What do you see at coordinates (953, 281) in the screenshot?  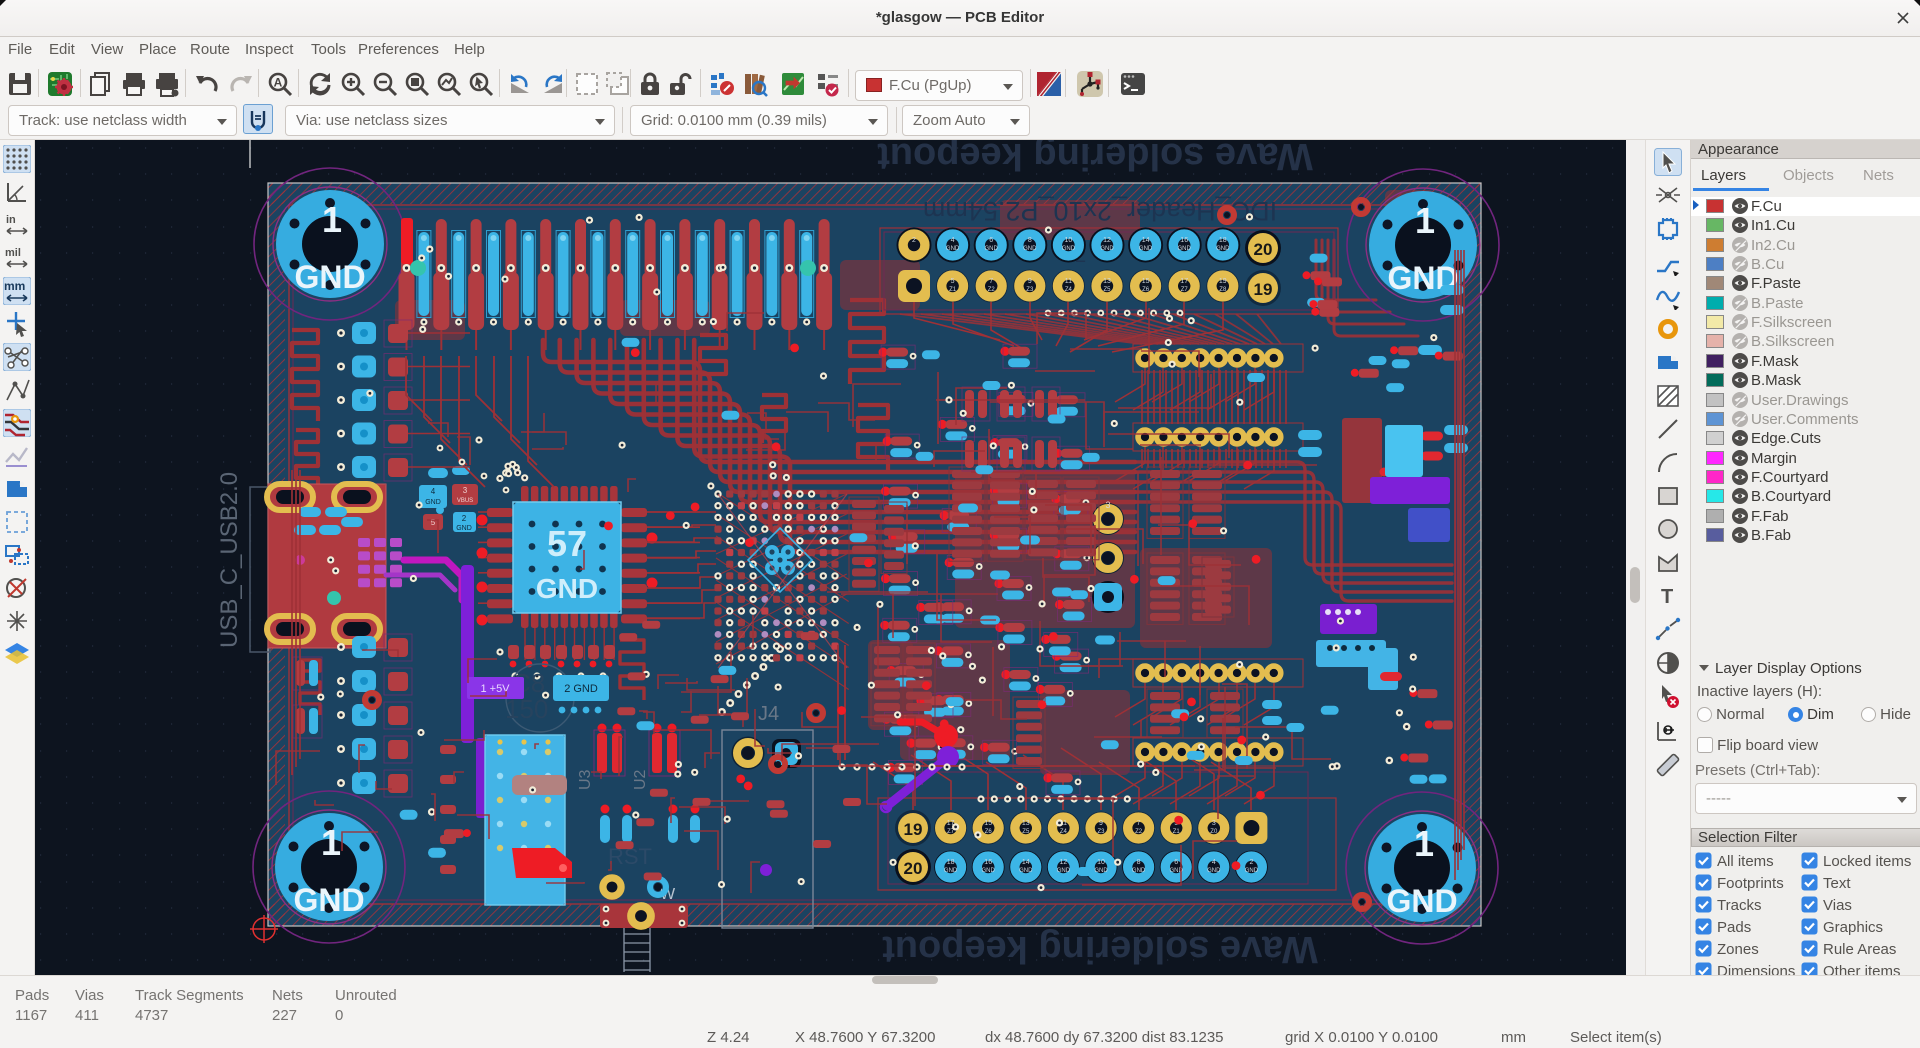 I see `svg-text: 5` at bounding box center [953, 281].